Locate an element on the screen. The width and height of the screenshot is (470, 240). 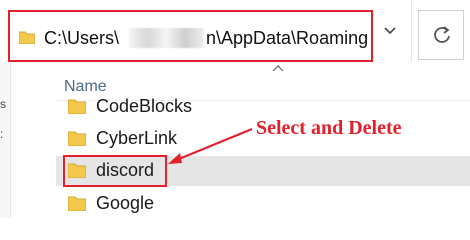
highlight-box is located at coordinates (115, 171).